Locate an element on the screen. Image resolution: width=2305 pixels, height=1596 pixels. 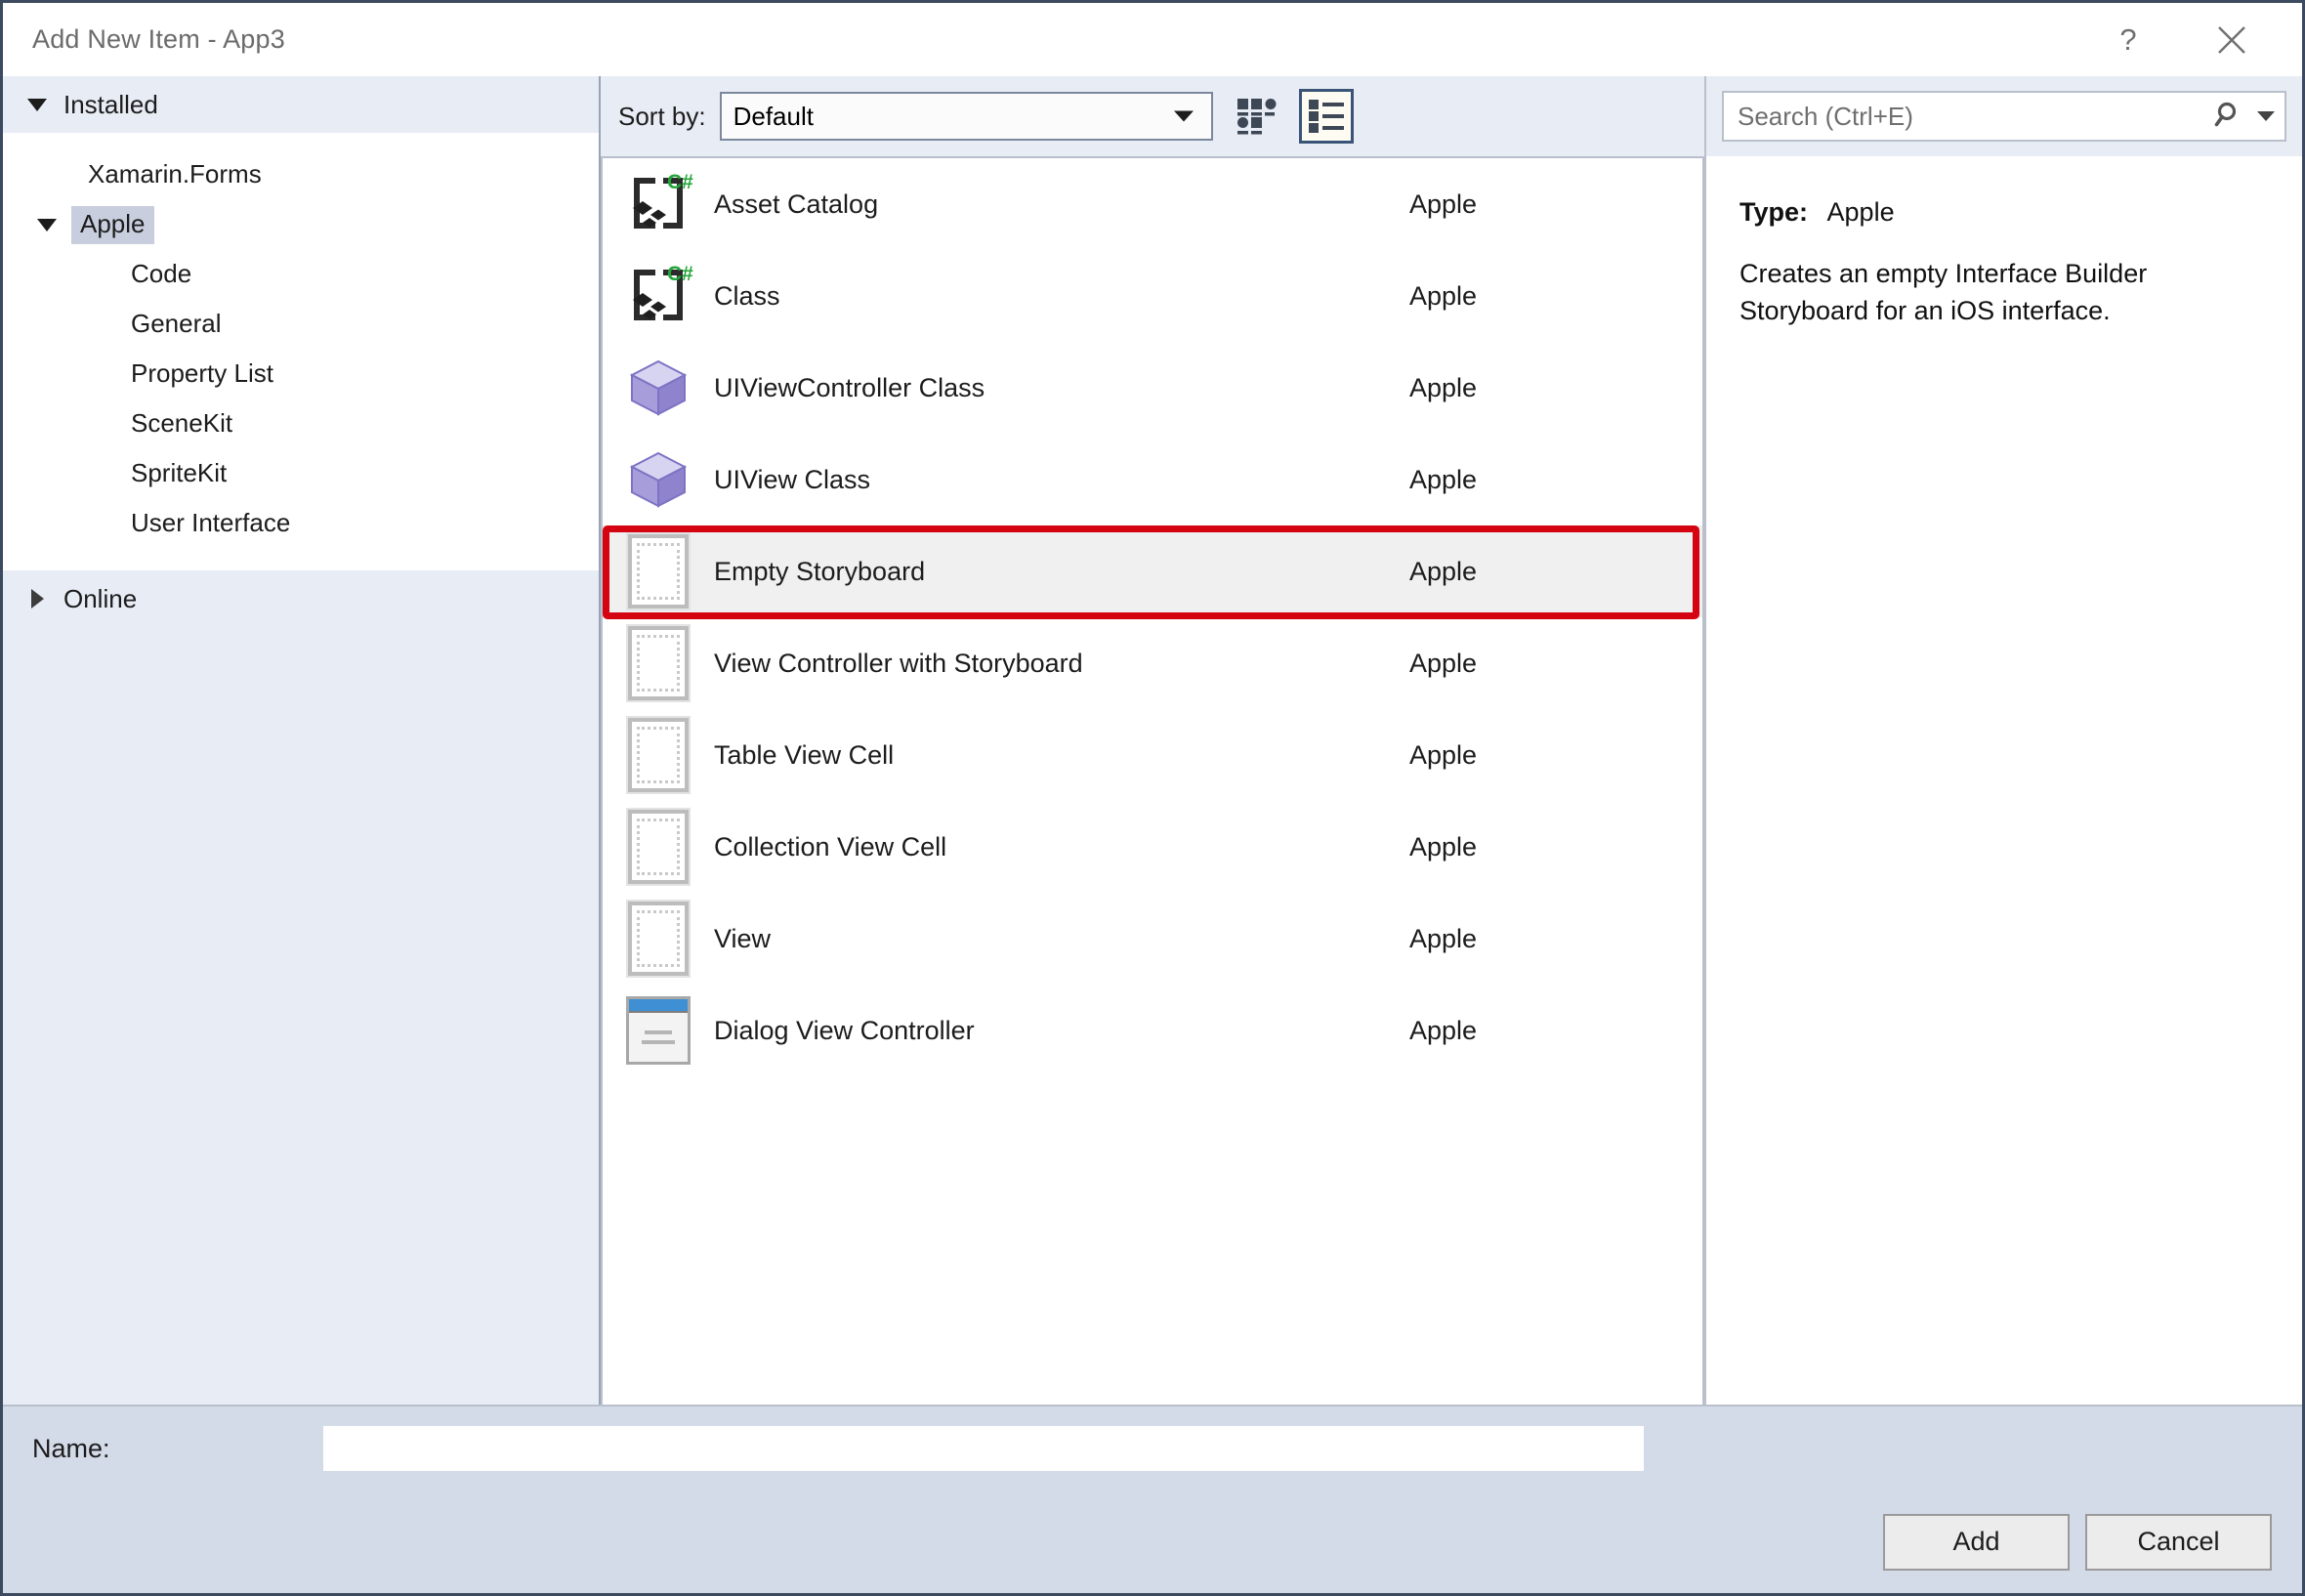
sidebar-item-label: SceneKit is located at coordinates (182, 423).